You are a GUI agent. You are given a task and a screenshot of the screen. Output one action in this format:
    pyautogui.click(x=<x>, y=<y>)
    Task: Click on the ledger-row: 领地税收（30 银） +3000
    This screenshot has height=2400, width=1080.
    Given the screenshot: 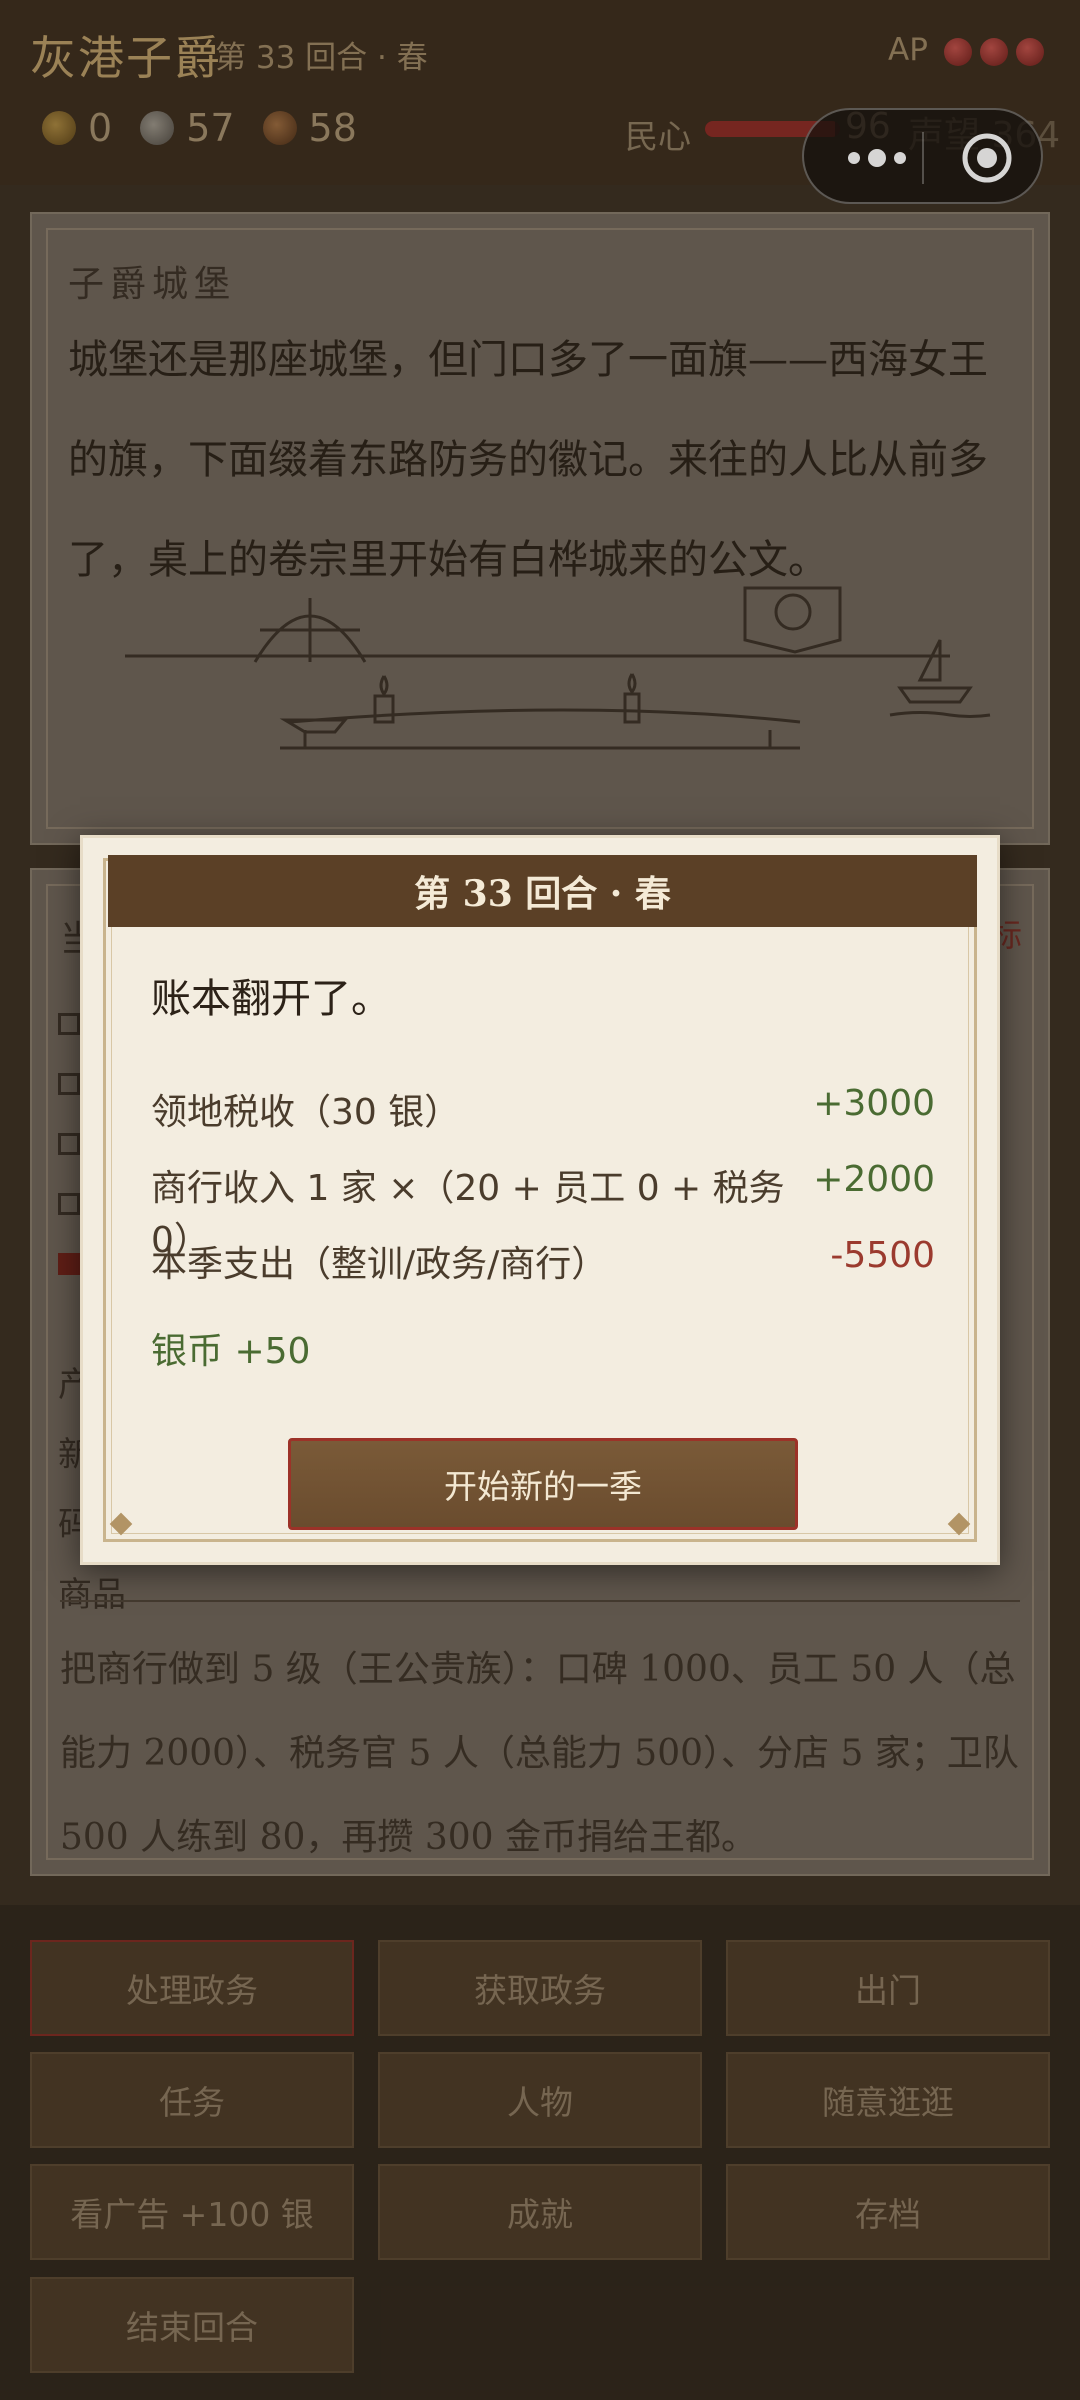 What is the action you would take?
    pyautogui.click(x=543, y=1109)
    